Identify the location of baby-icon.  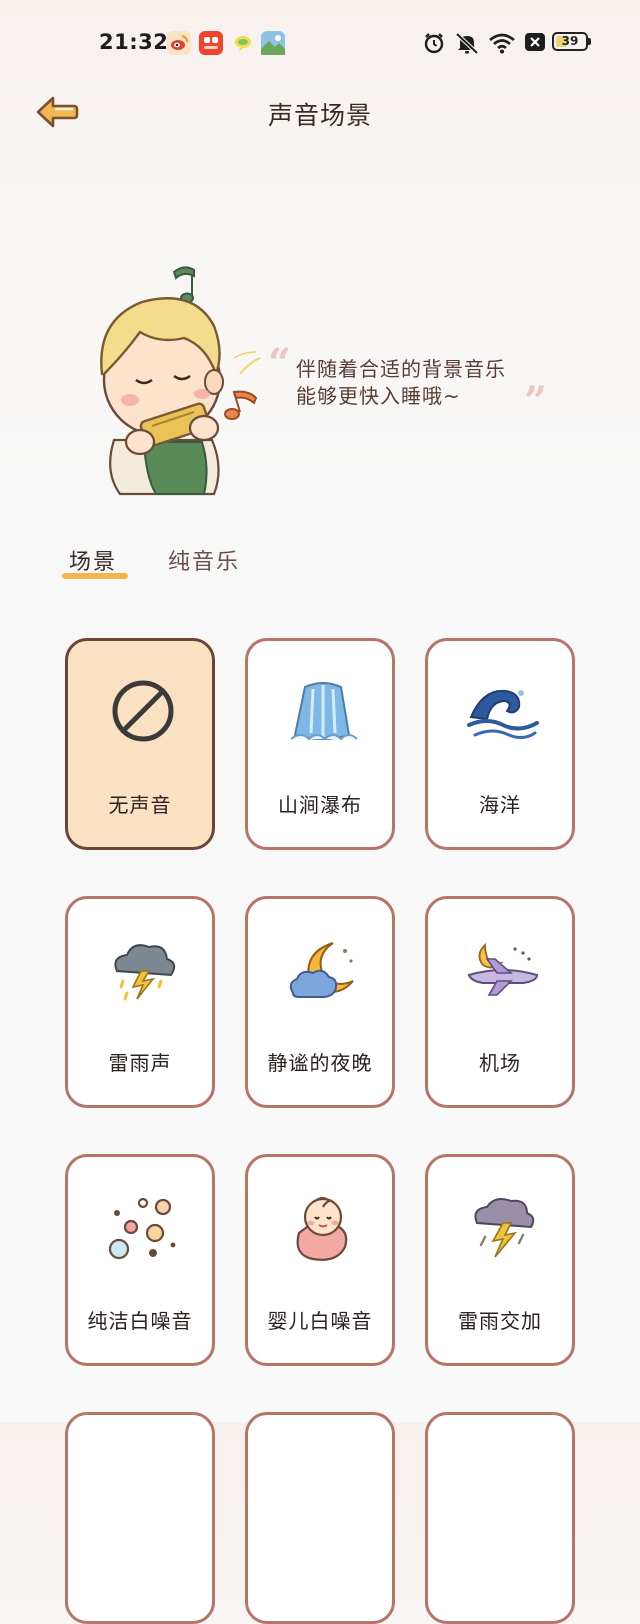
(322, 1228).